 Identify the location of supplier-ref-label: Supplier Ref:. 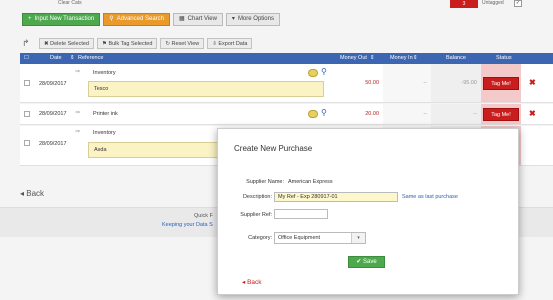
(256, 215).